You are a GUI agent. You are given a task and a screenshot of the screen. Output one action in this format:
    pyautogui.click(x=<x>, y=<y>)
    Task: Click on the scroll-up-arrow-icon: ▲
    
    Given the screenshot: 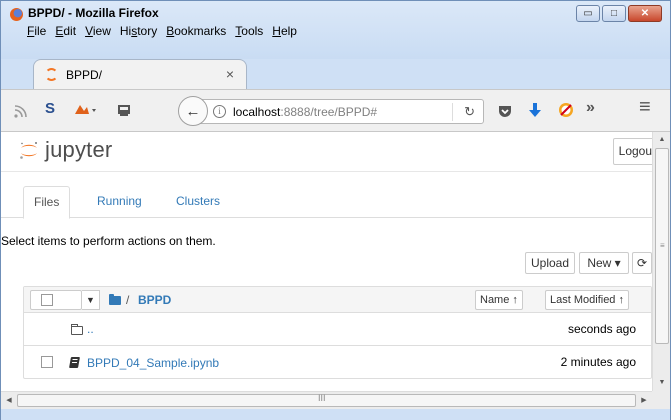 What is the action you would take?
    pyautogui.click(x=662, y=140)
    